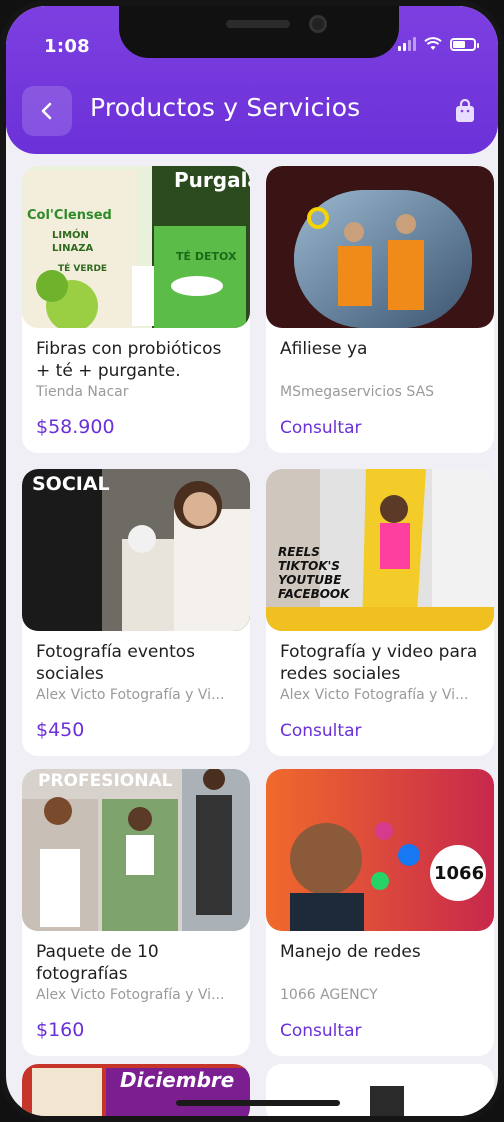 The image size is (504, 1122). What do you see at coordinates (324, 349) in the screenshot?
I see `product-title: Afiliese ya` at bounding box center [324, 349].